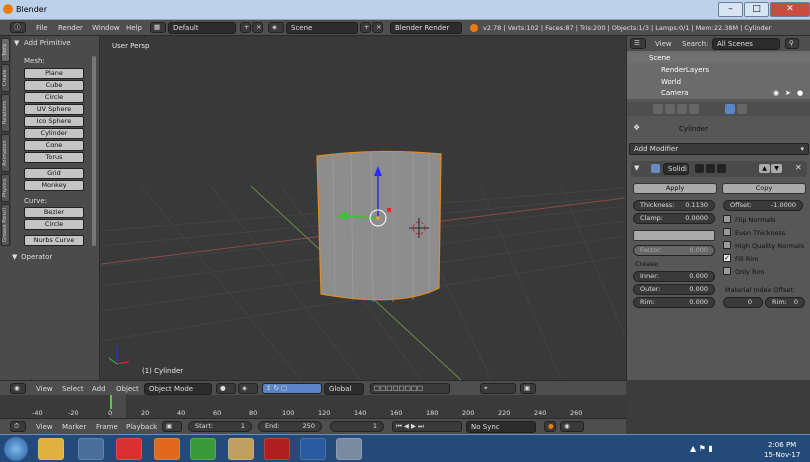  What do you see at coordinates (674, 205) in the screenshot?
I see `thickness-field: Thickness: 0.1130` at bounding box center [674, 205].